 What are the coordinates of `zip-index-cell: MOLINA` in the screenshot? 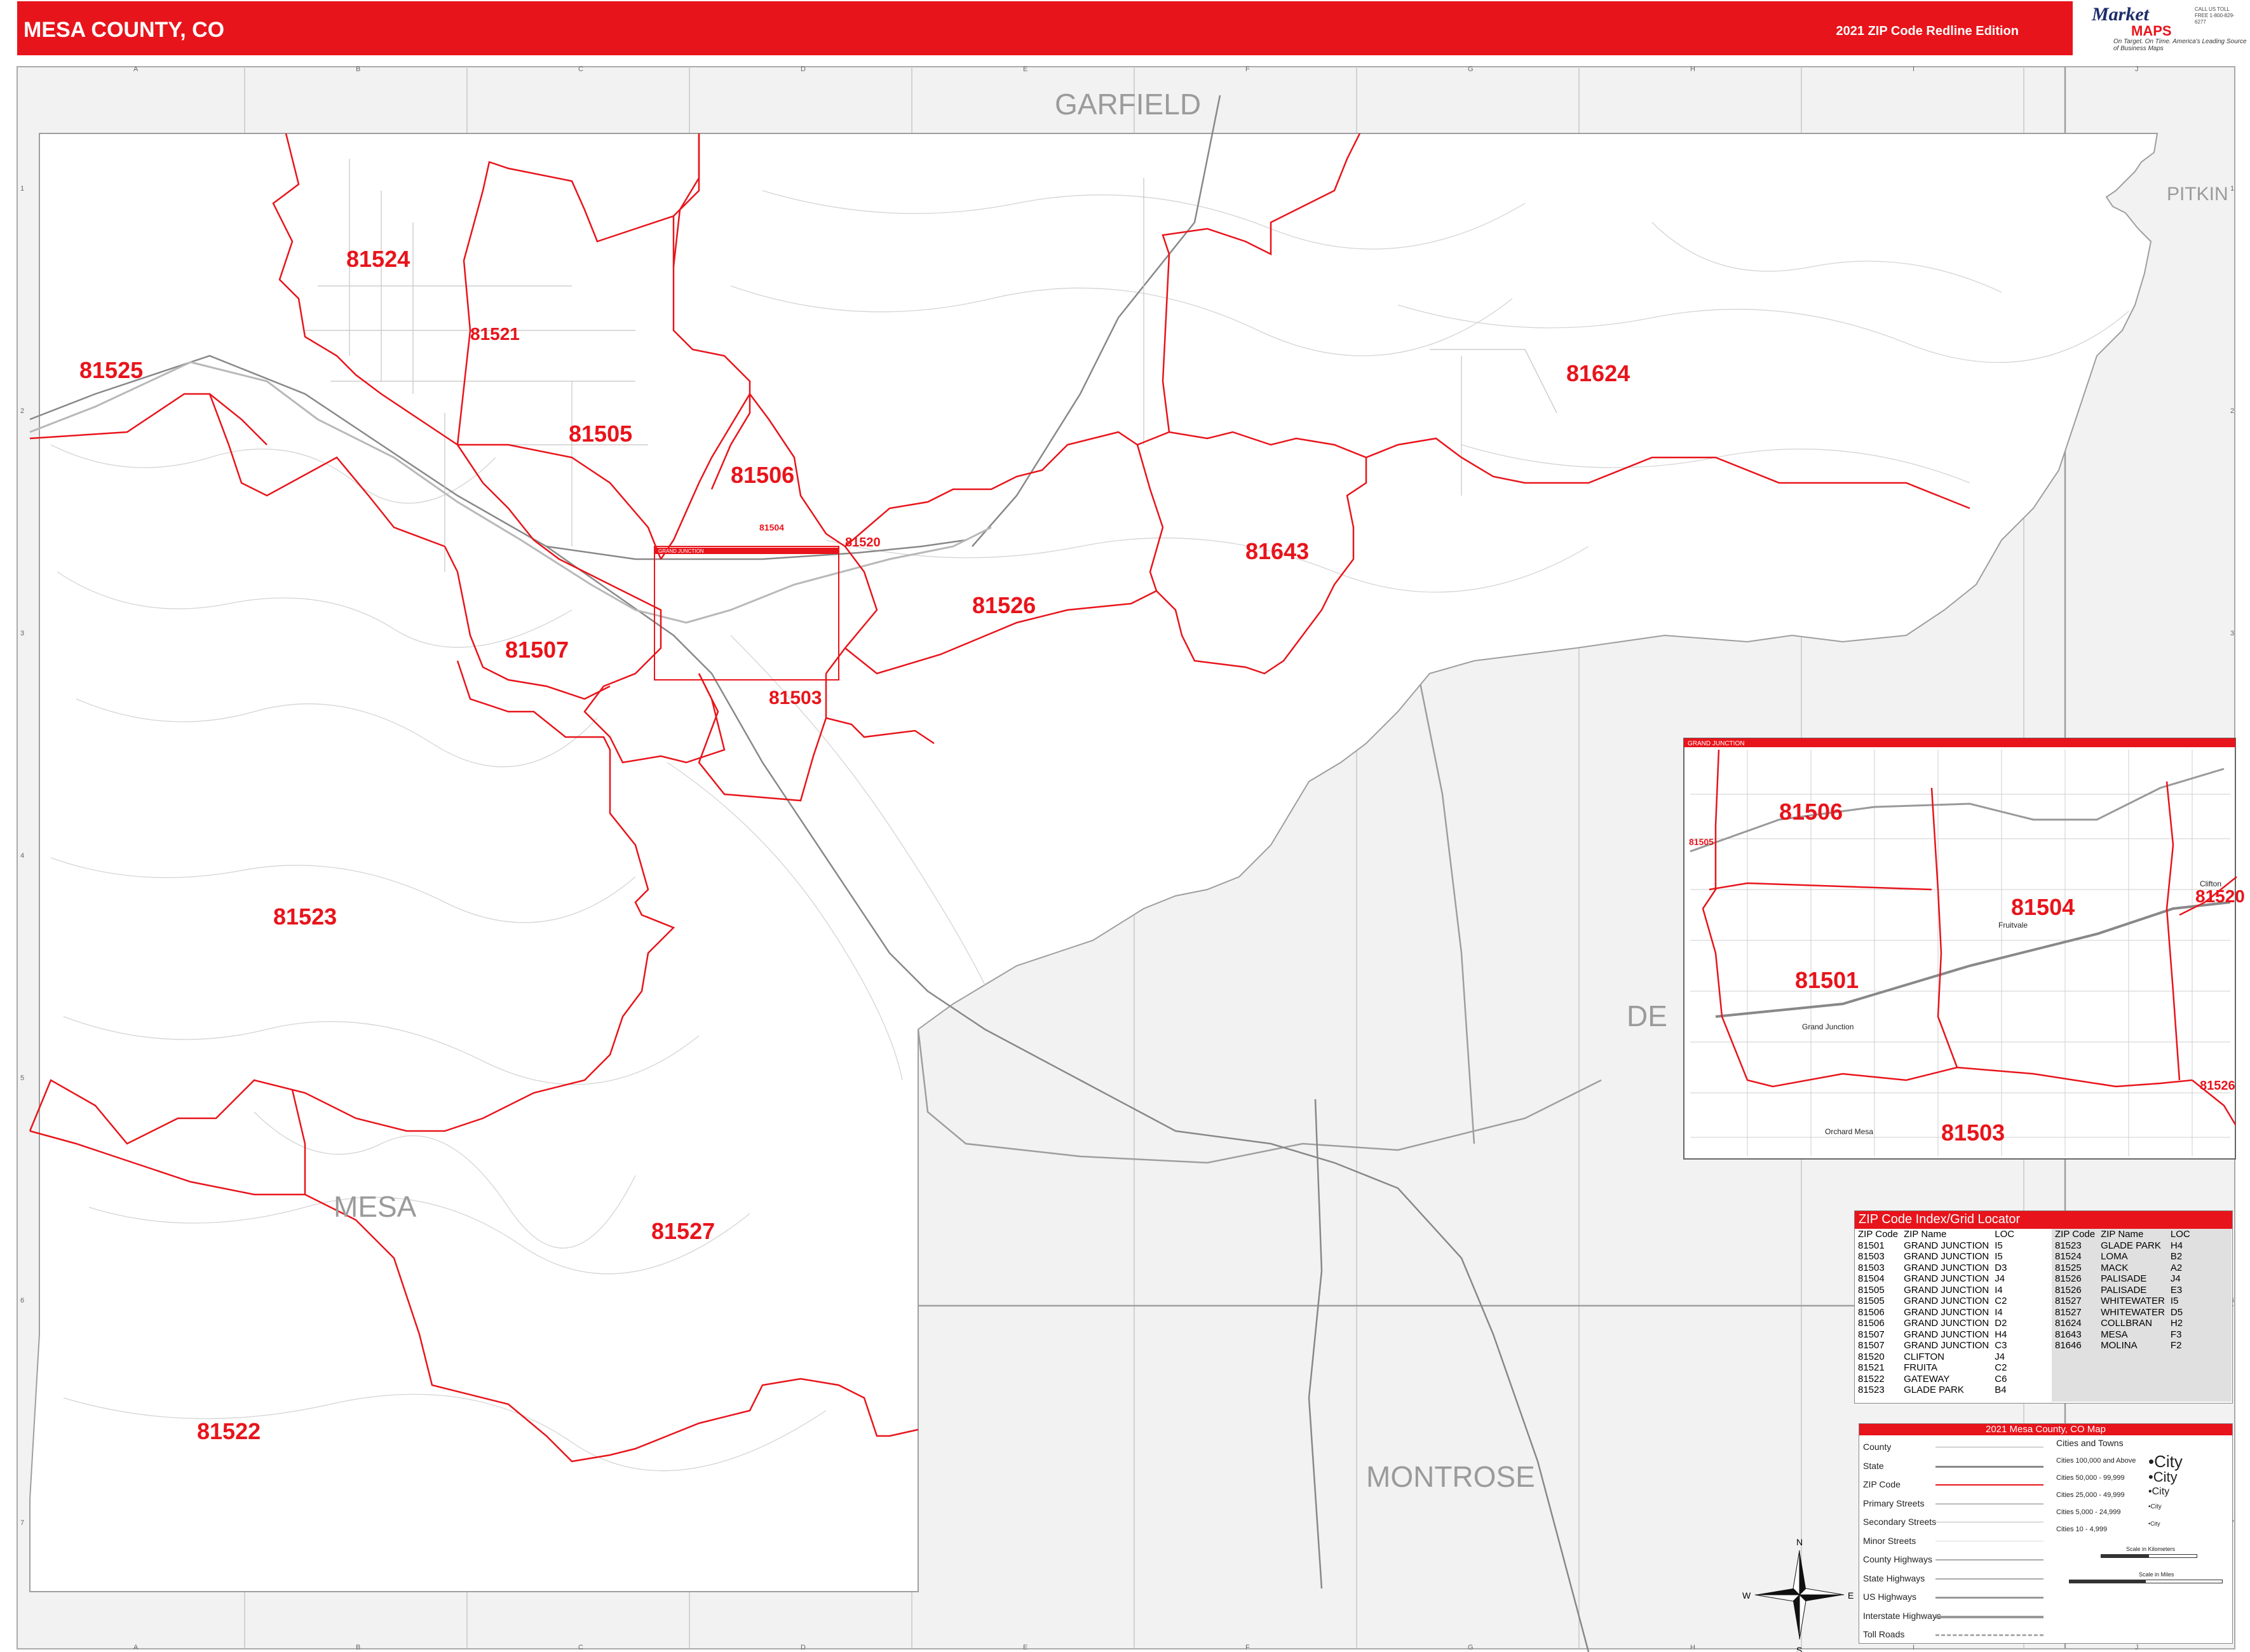 It's located at (2119, 1345).